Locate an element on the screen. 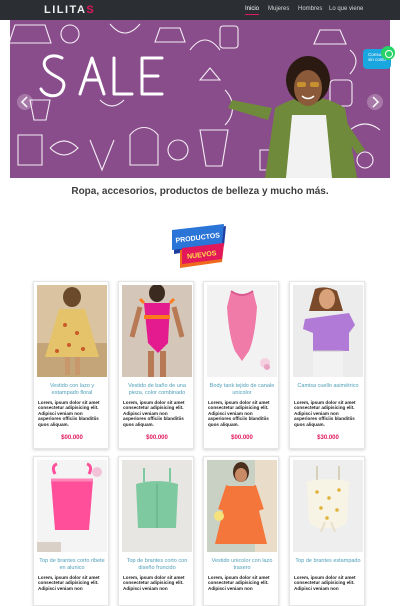 The image size is (400, 606). product-price: $30.000 is located at coordinates (328, 438).